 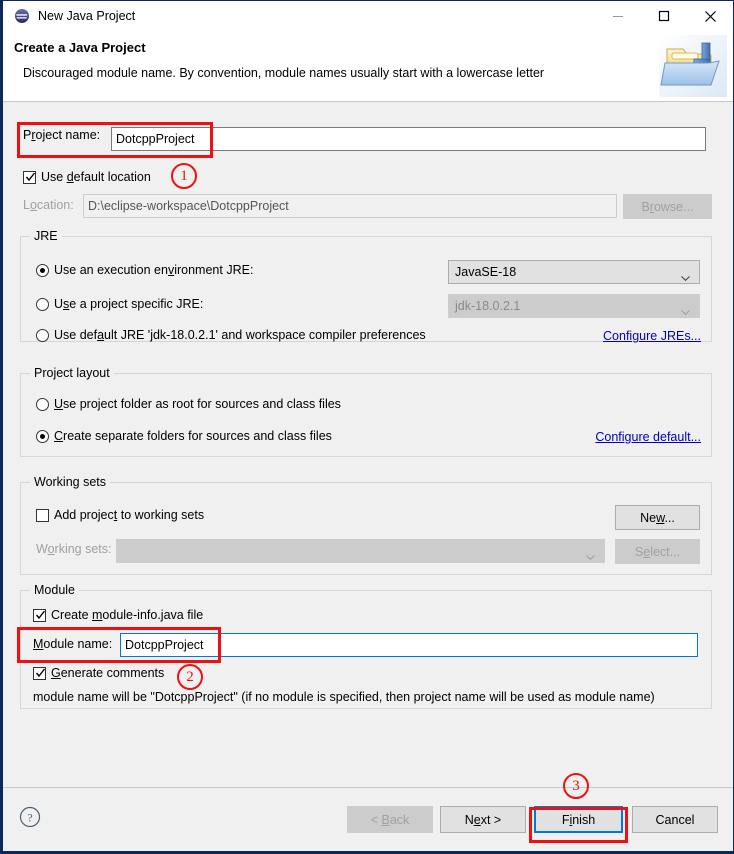 What do you see at coordinates (22, 16) in the screenshot?
I see `eclipse-icon` at bounding box center [22, 16].